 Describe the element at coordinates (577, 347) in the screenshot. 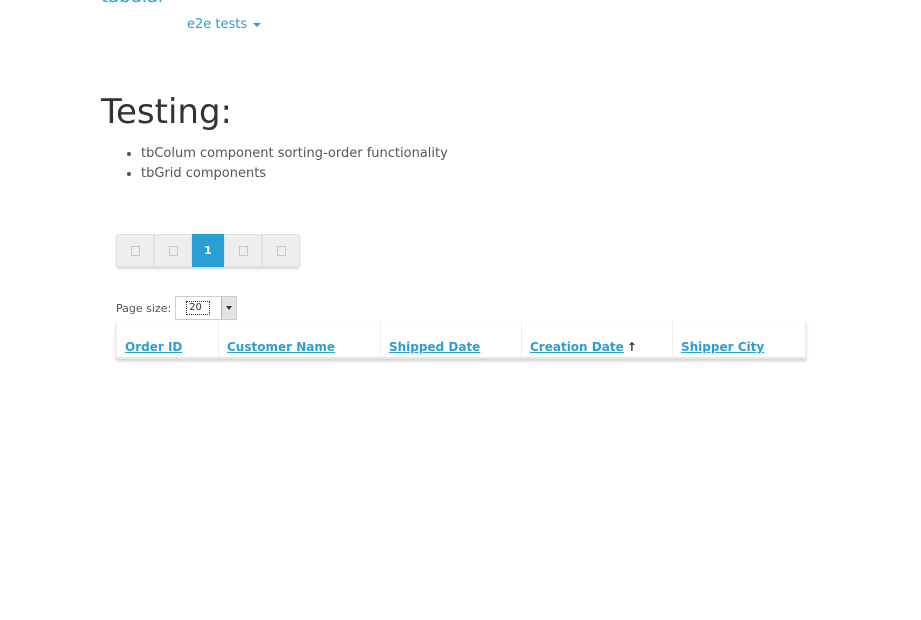

I see `sort-creation-date-link: Creation Date` at that location.